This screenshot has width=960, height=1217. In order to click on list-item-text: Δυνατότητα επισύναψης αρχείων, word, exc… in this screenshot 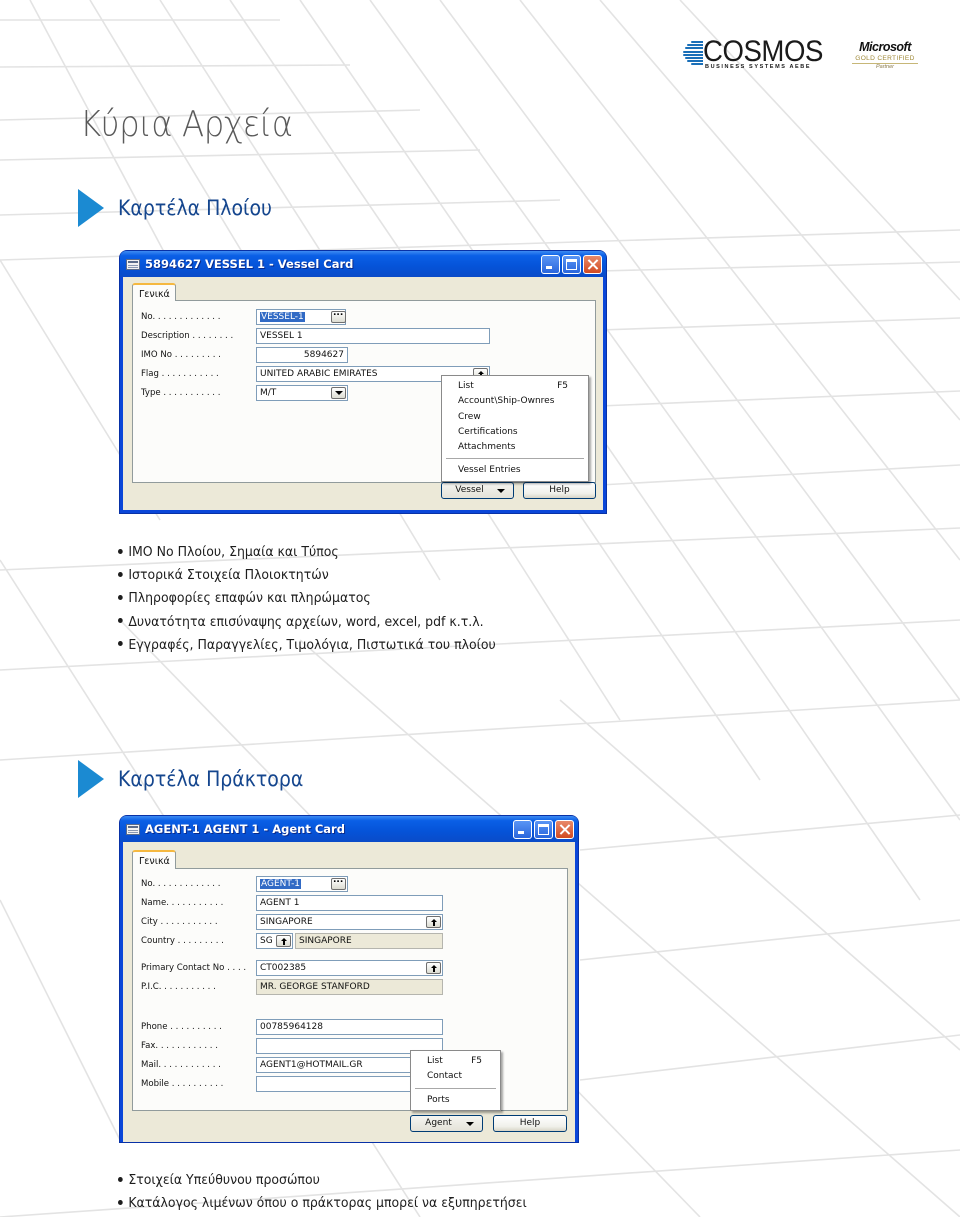, I will do `click(306, 622)`.